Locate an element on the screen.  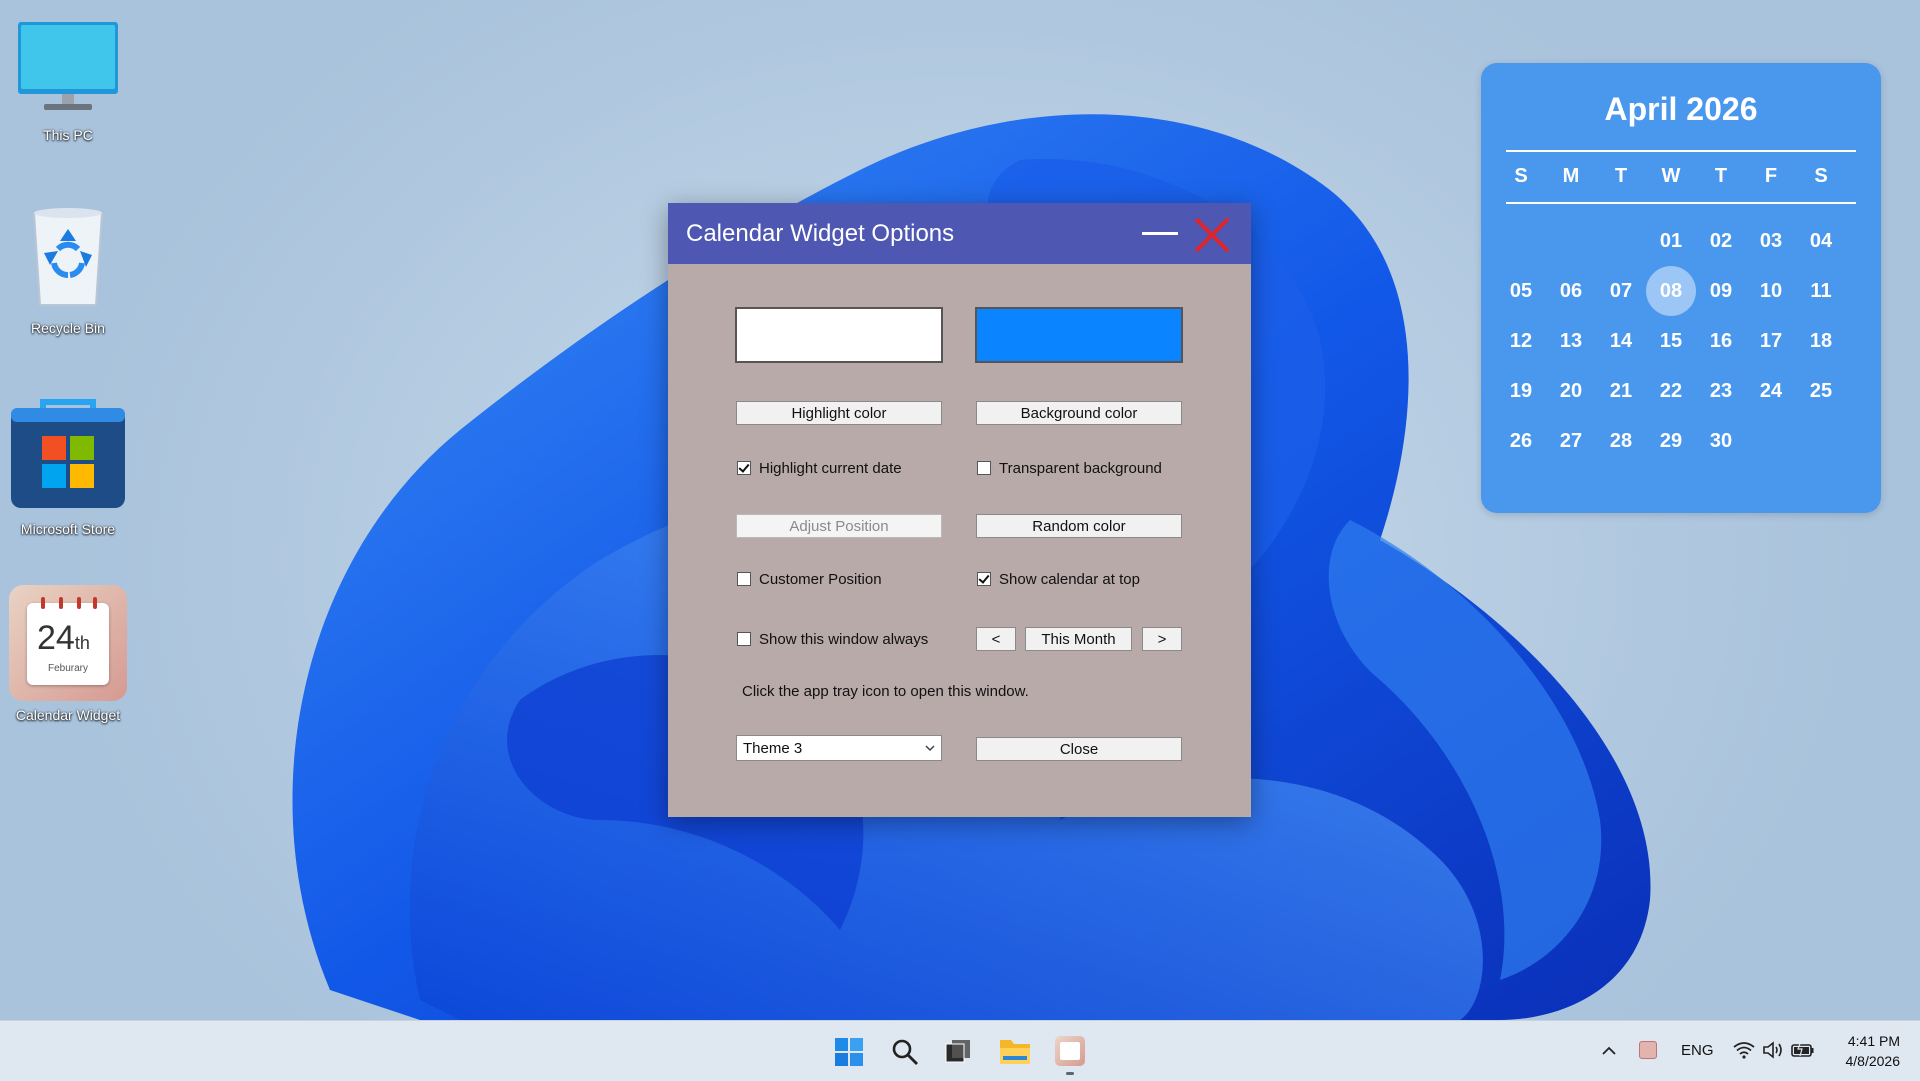
language-indicator: ENG is located at coordinates (1697, 1050).